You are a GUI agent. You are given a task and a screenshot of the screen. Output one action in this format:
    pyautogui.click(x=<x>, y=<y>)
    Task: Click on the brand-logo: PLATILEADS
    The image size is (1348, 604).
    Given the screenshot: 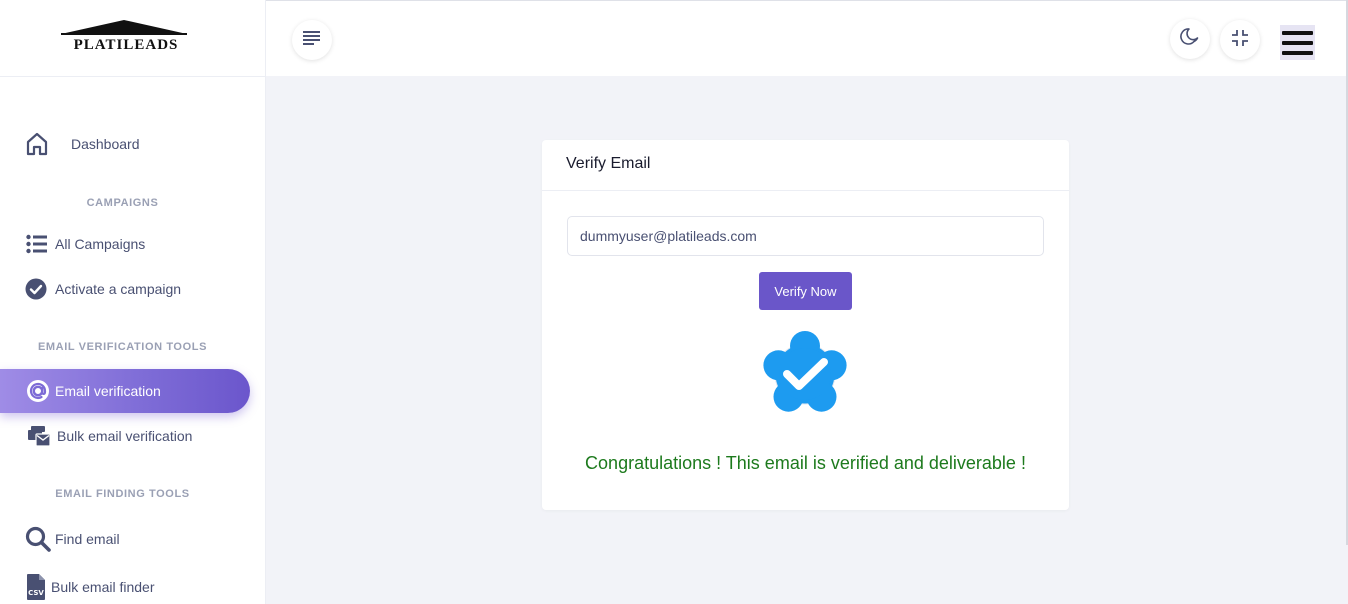 What is the action you would take?
    pyautogui.click(x=132, y=38)
    